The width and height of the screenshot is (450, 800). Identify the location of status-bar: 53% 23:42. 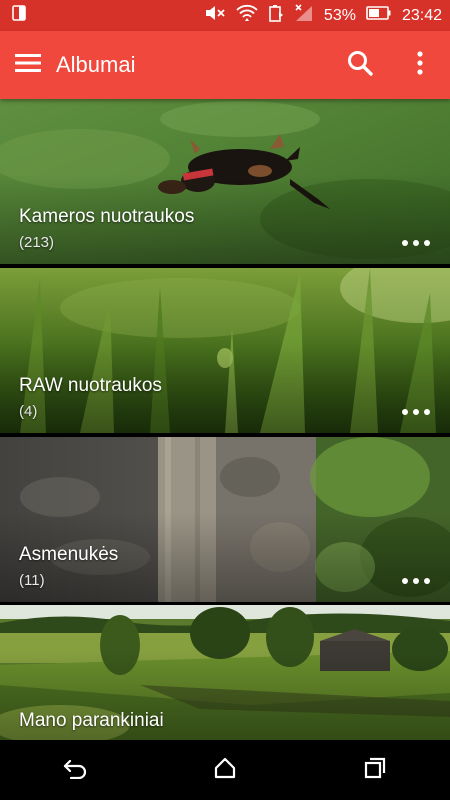
(225, 15).